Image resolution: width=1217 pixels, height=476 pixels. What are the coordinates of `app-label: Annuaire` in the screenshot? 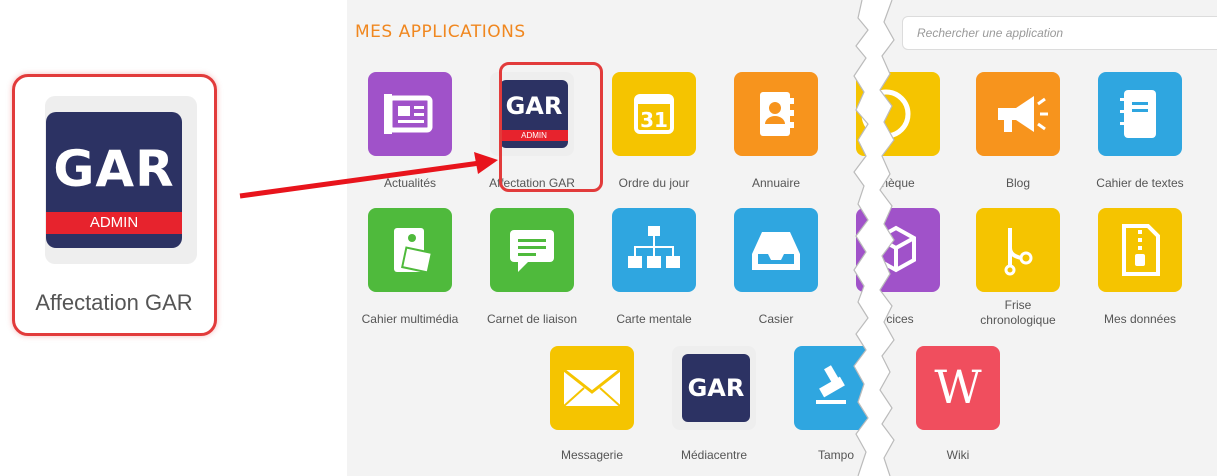 It's located at (776, 183).